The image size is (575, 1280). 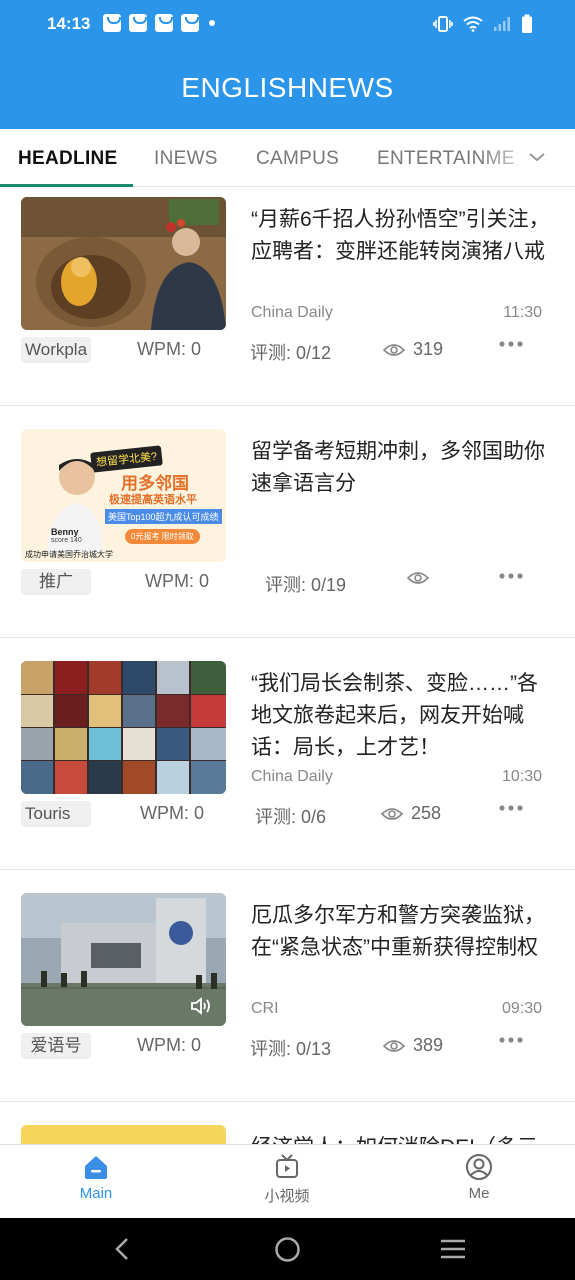 What do you see at coordinates (426, 813) in the screenshot?
I see `view-count-value: 258` at bounding box center [426, 813].